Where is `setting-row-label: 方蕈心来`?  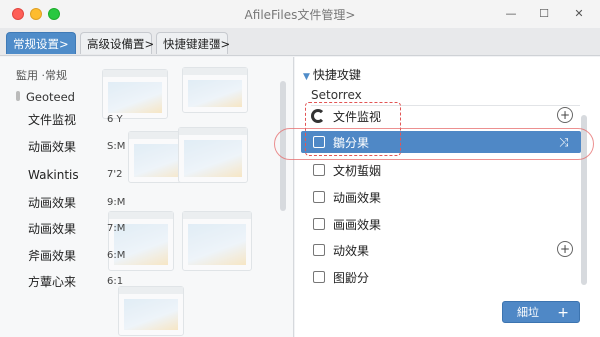
setting-row-label: 方蕈心来 is located at coordinates (52, 282).